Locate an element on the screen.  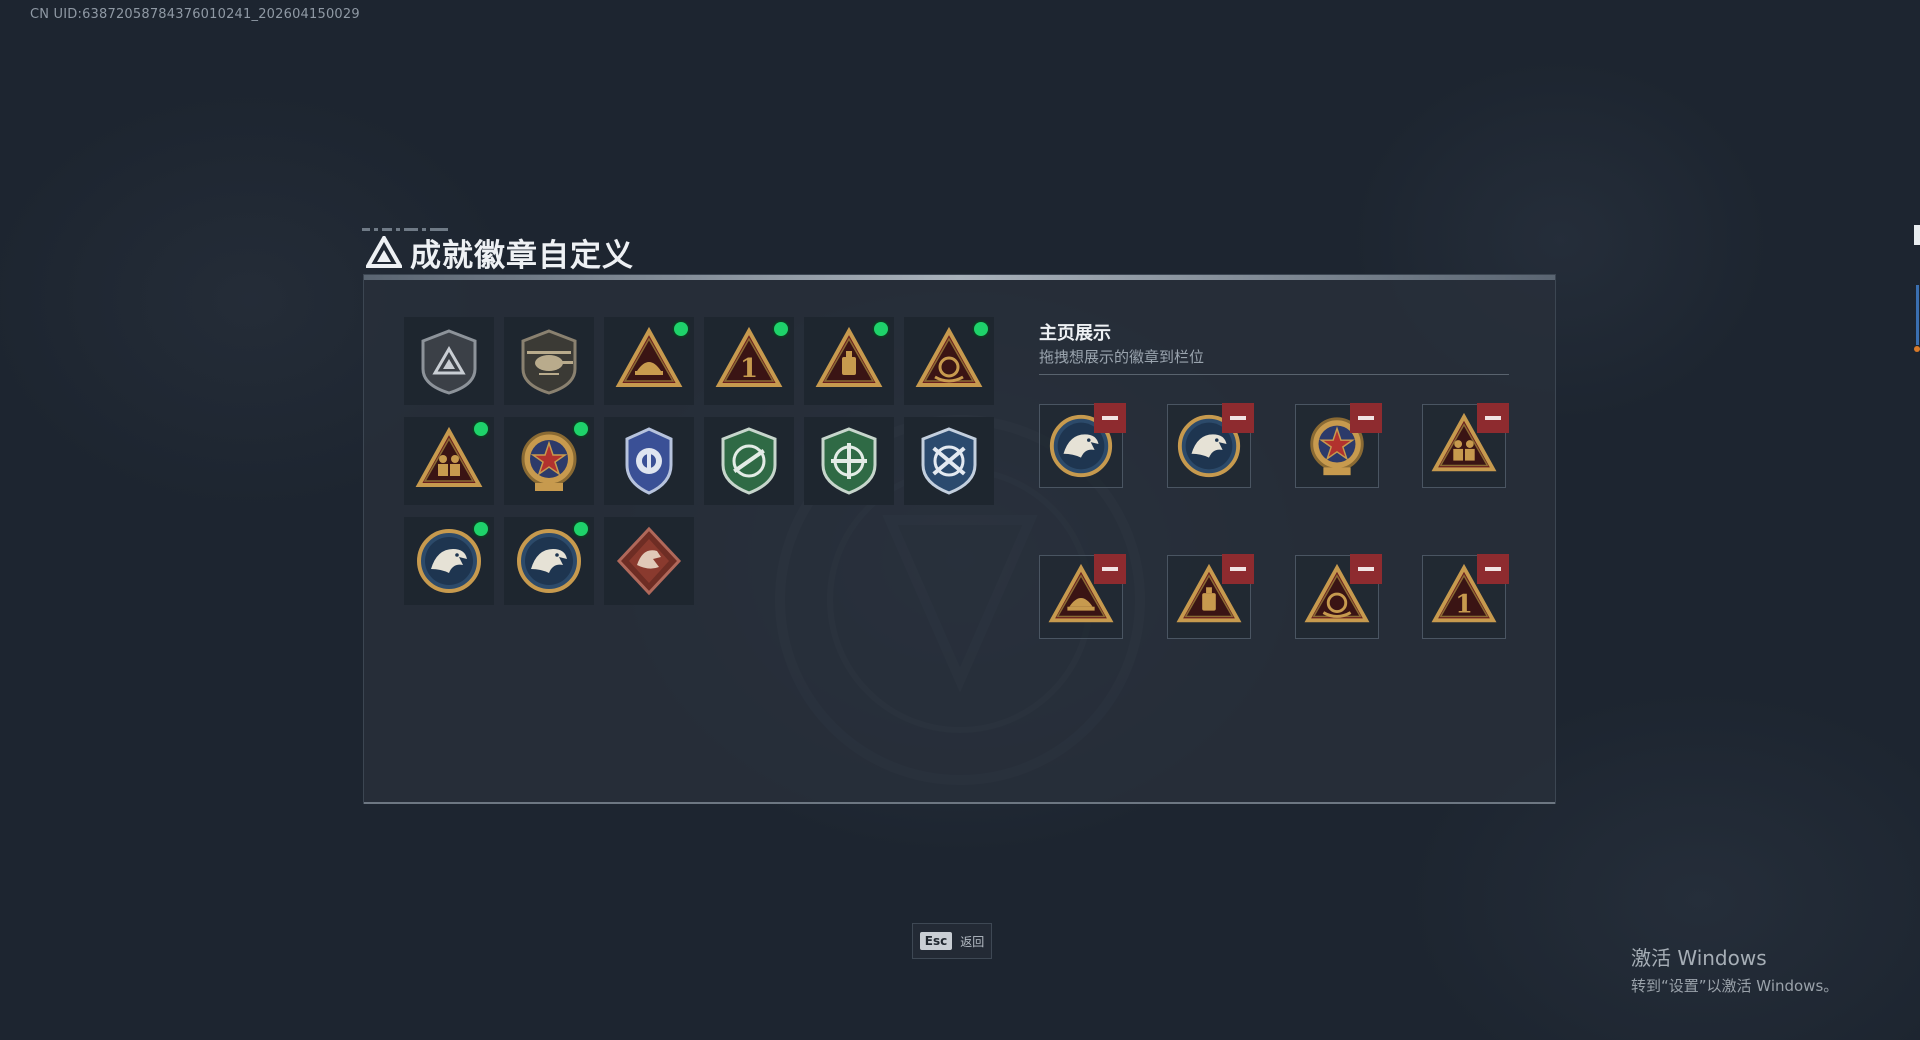
showcase-title: 主页展示 is located at coordinates (1075, 333).